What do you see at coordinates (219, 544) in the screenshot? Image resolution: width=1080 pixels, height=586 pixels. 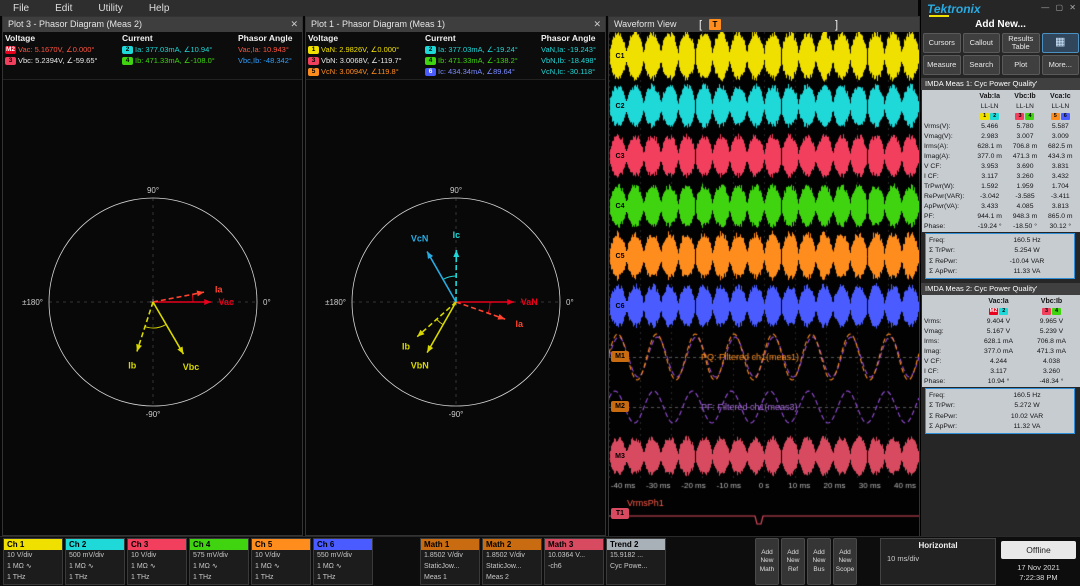 I see `badge-label: Ch 4` at bounding box center [219, 544].